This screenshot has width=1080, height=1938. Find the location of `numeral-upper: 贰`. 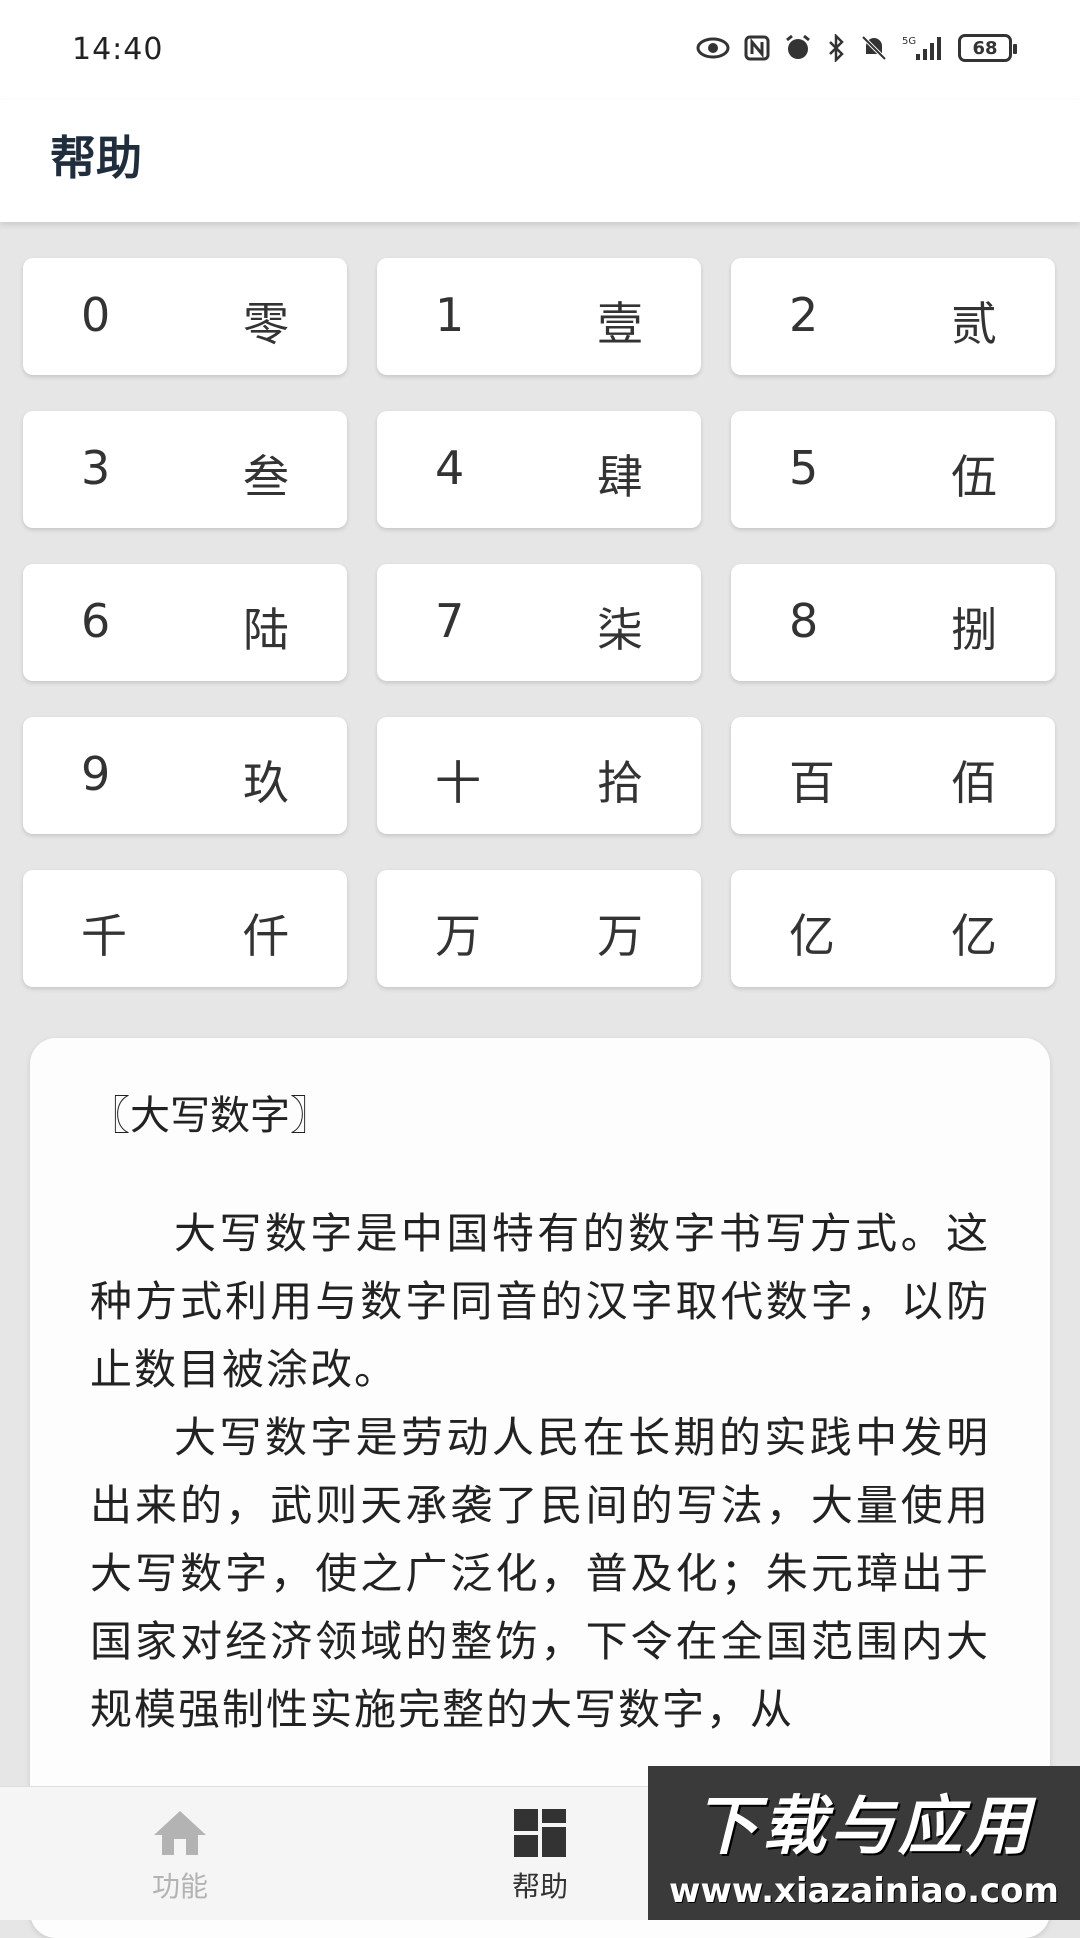

numeral-upper: 贰 is located at coordinates (974, 324).